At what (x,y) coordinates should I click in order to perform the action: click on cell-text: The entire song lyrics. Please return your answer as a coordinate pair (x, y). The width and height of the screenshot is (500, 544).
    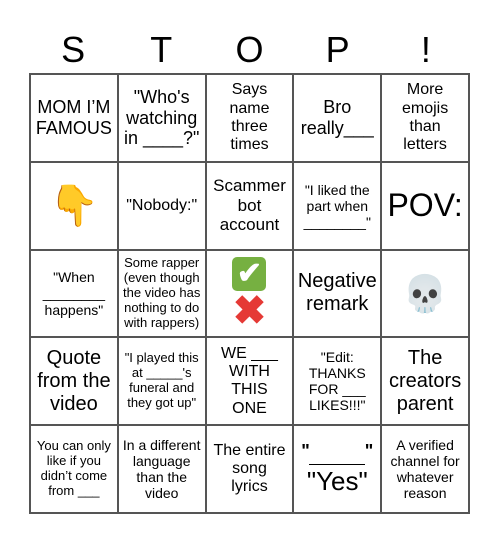
    Looking at the image, I should click on (249, 468).